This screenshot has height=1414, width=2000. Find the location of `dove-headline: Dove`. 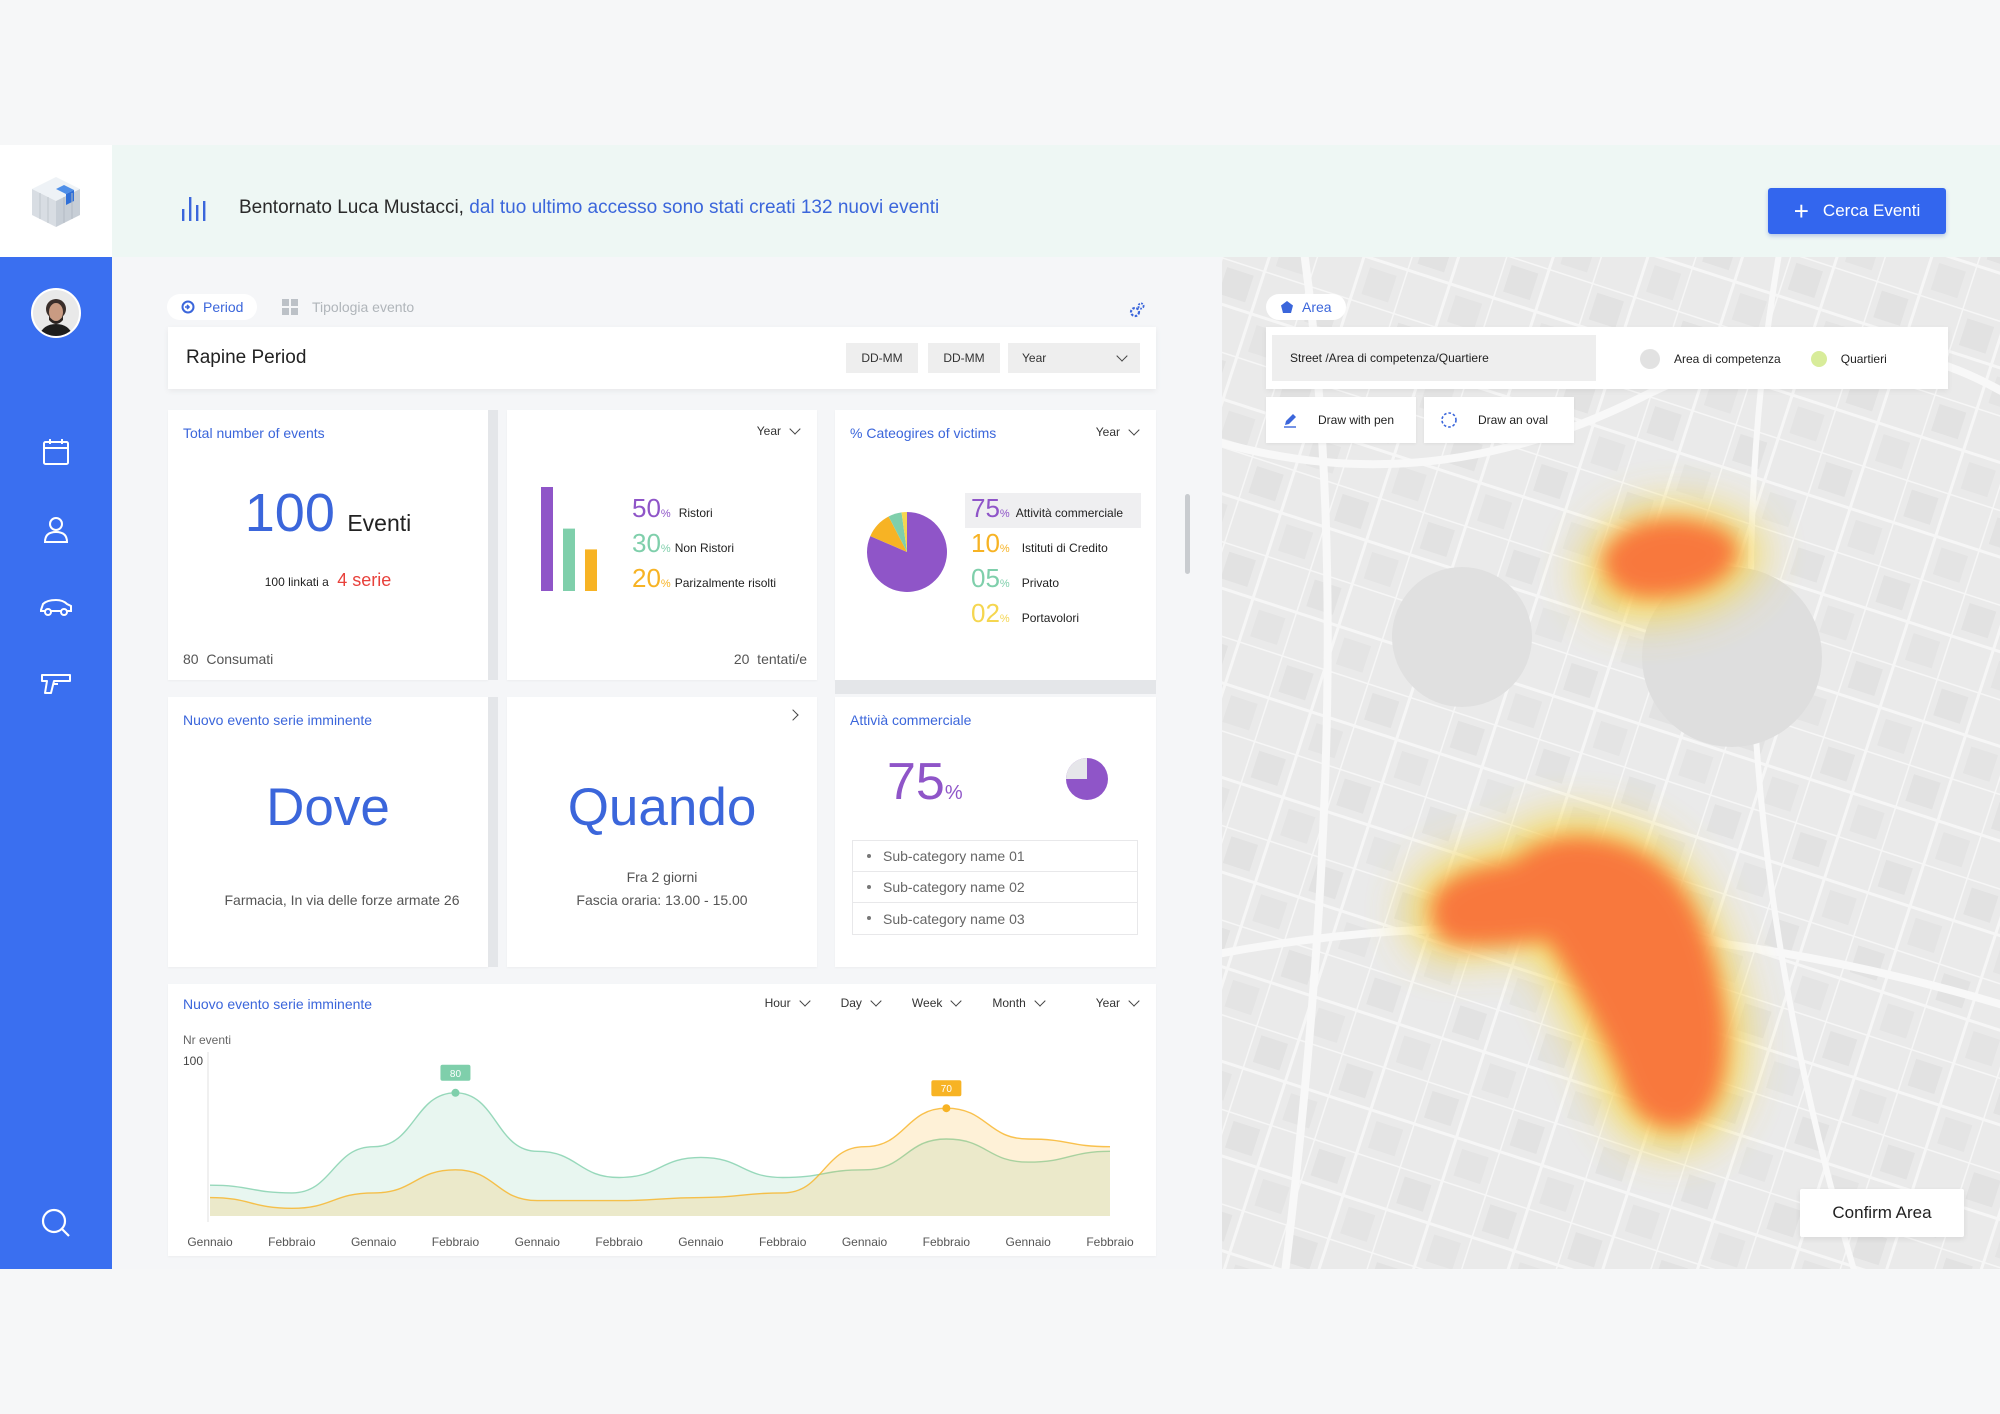

dove-headline: Dove is located at coordinates (328, 807).